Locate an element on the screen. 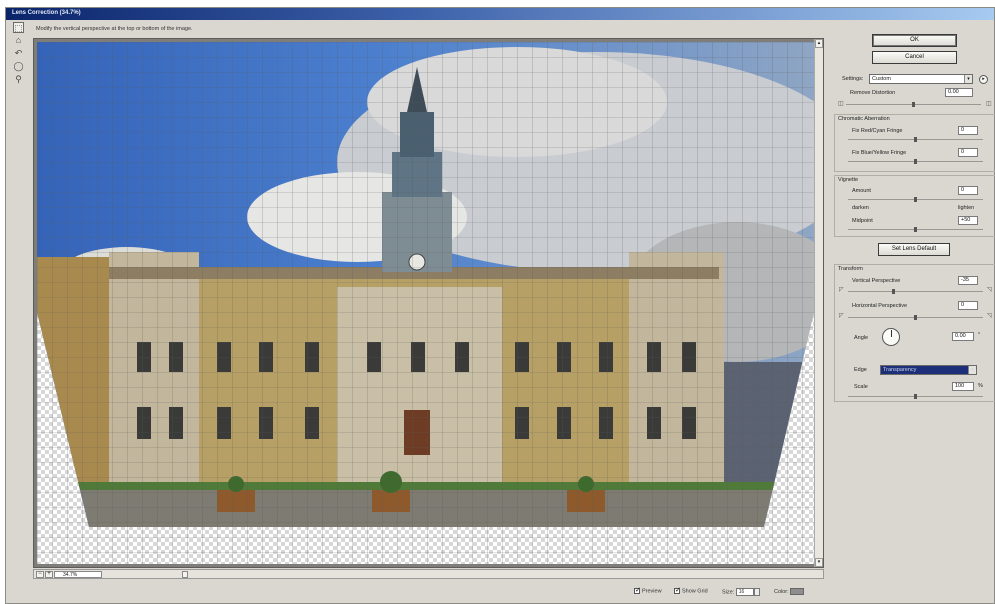 The image size is (995, 604). vignette-amount-slider is located at coordinates (915, 199).